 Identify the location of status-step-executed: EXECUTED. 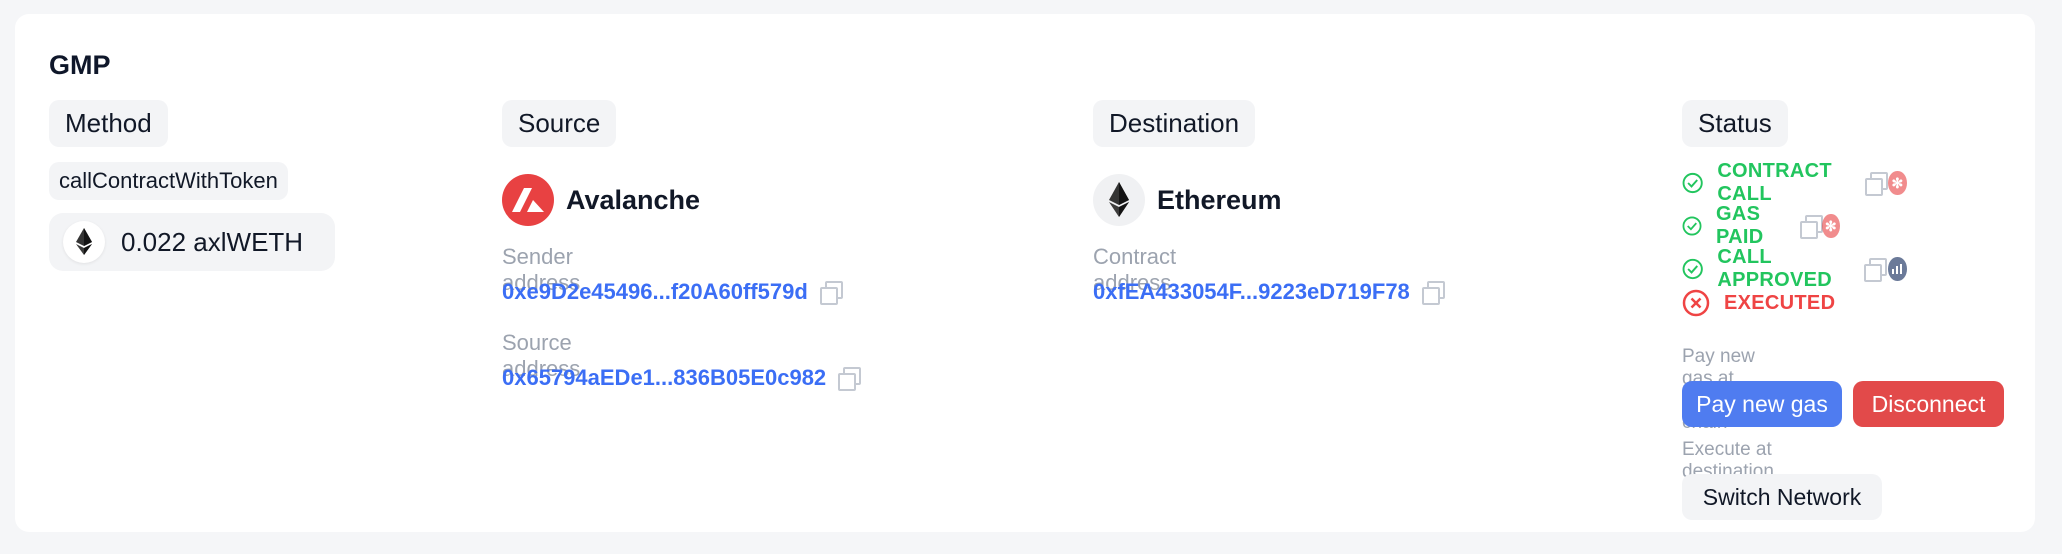
(1758, 303).